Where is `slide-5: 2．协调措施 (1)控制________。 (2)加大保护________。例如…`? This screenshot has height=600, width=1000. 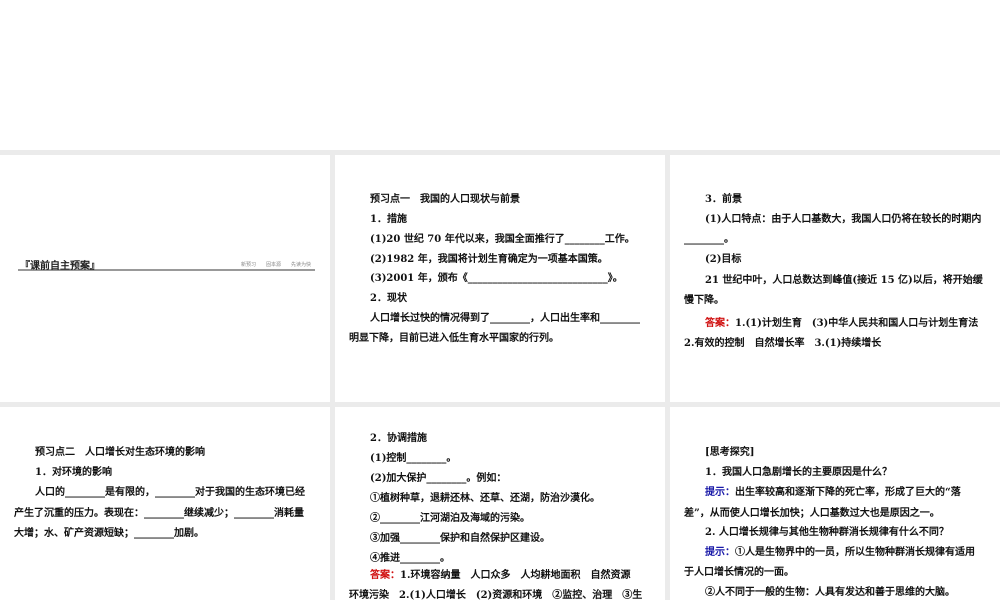 slide-5: 2．协调措施 (1)控制________。 (2)加大保护________。例如… is located at coordinates (500, 503).